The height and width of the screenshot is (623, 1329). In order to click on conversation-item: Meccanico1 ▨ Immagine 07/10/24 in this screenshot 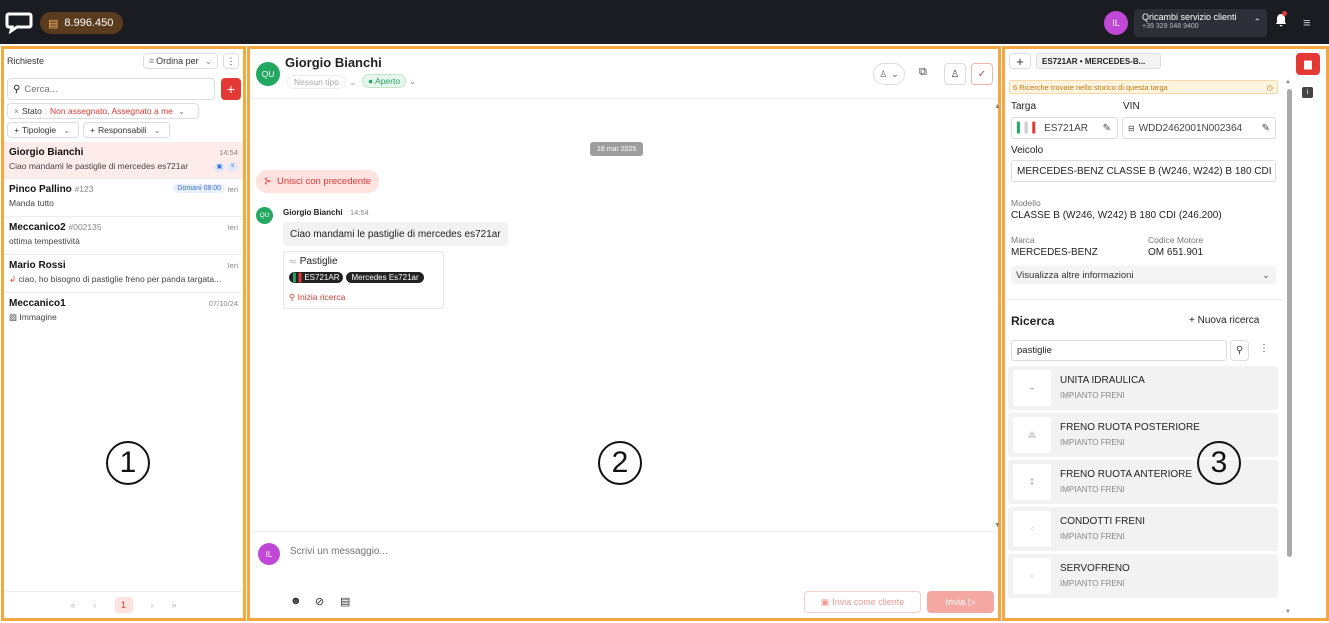, I will do `click(123, 312)`.